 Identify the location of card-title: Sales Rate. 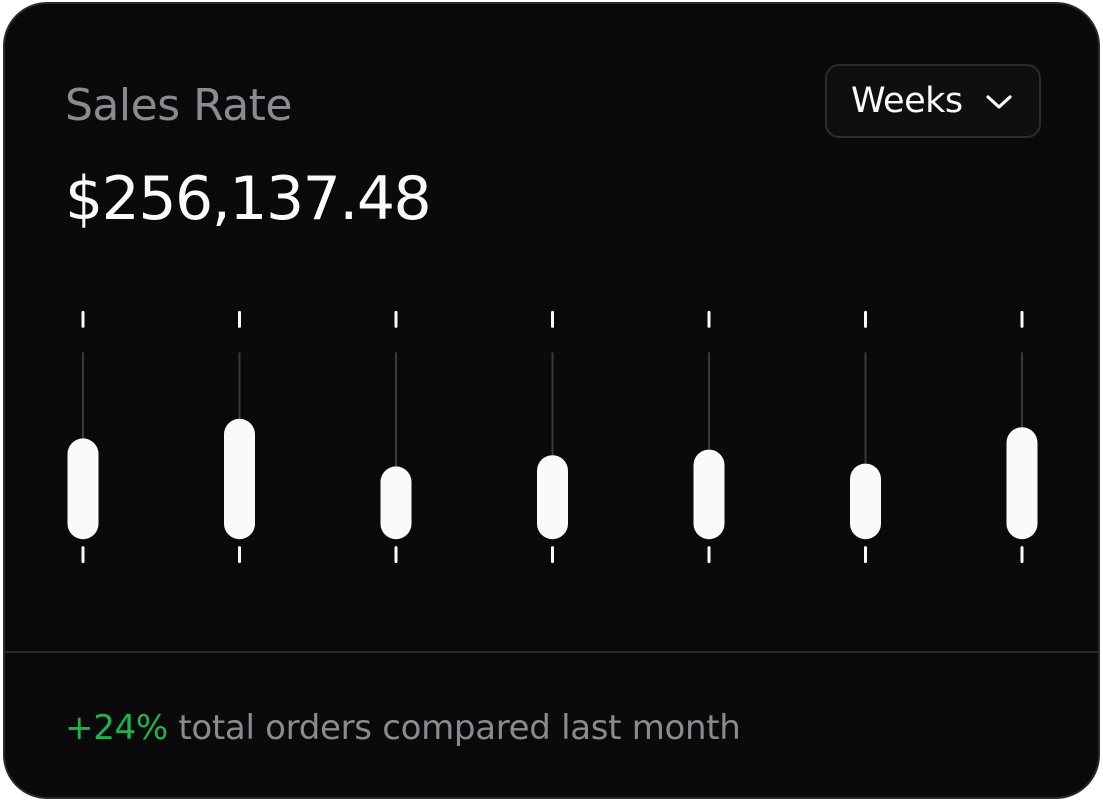
(179, 105).